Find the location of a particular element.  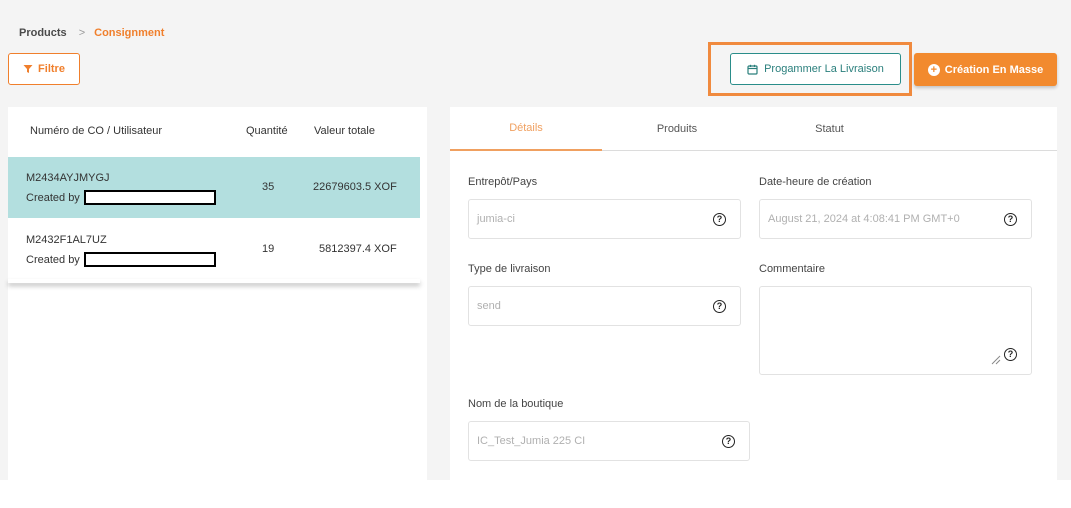

shop-name-field: IC_Test_Jumia 225 CI ? is located at coordinates (609, 441).